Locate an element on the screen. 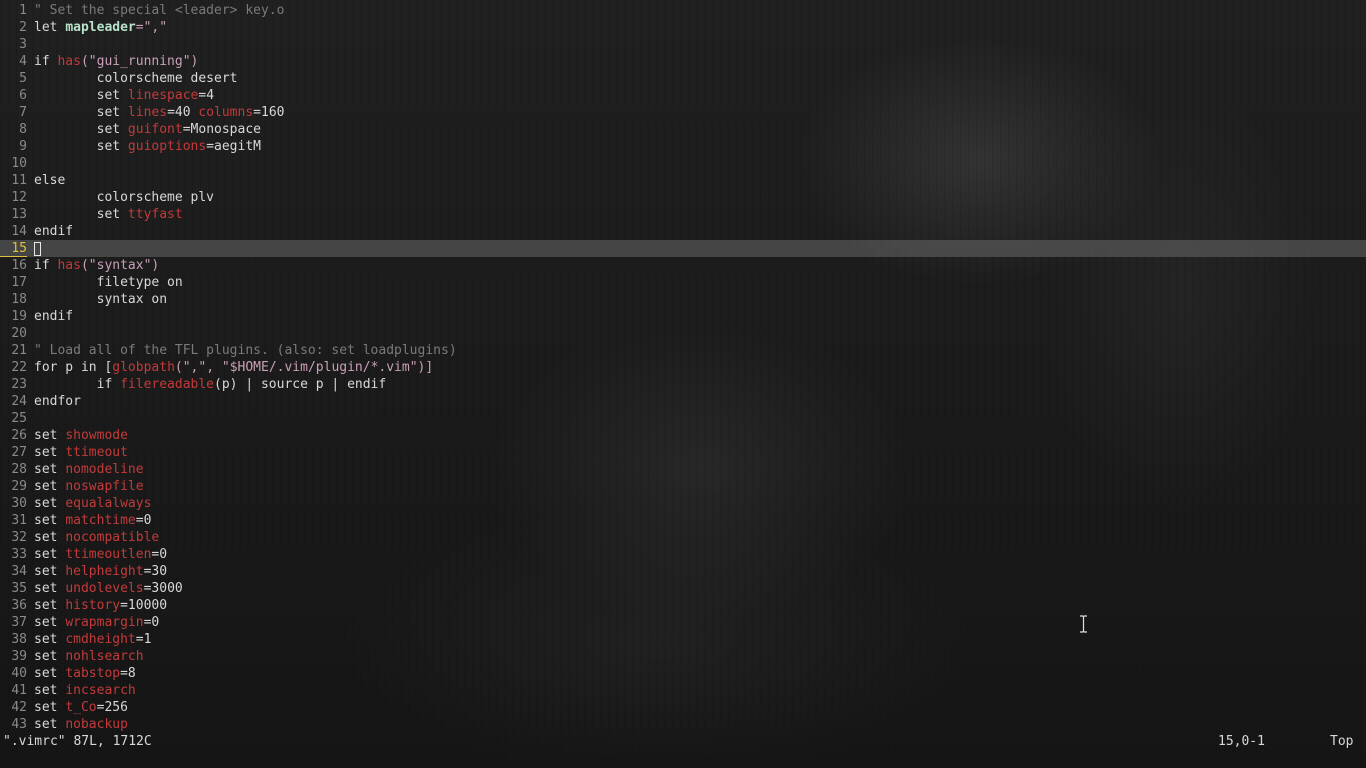  code-line: 24 endfor is located at coordinates (683, 401).